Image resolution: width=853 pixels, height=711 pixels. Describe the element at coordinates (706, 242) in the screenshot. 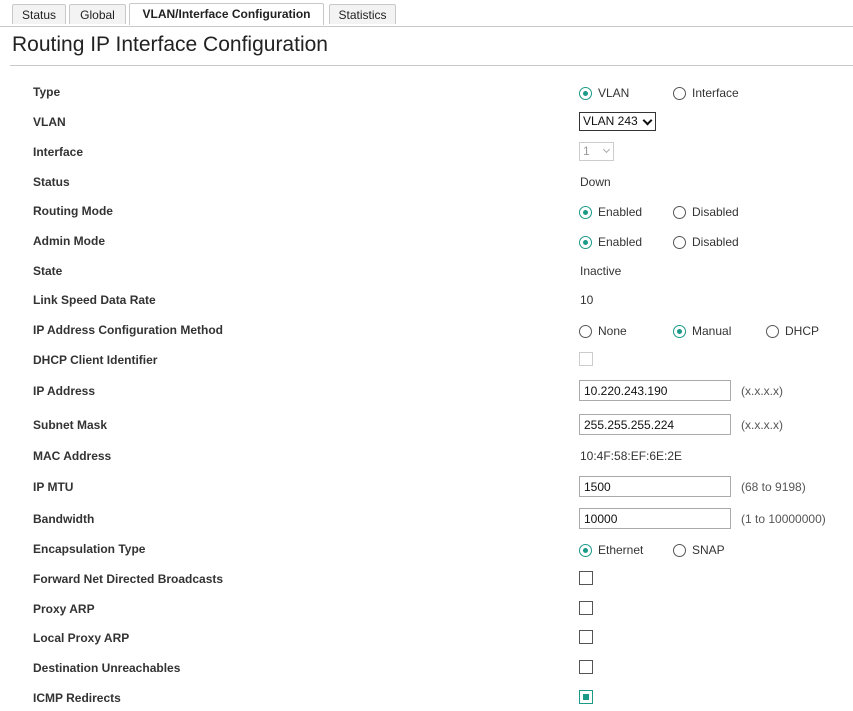

I see `admin-mode-disabled-radio: Disabled` at that location.